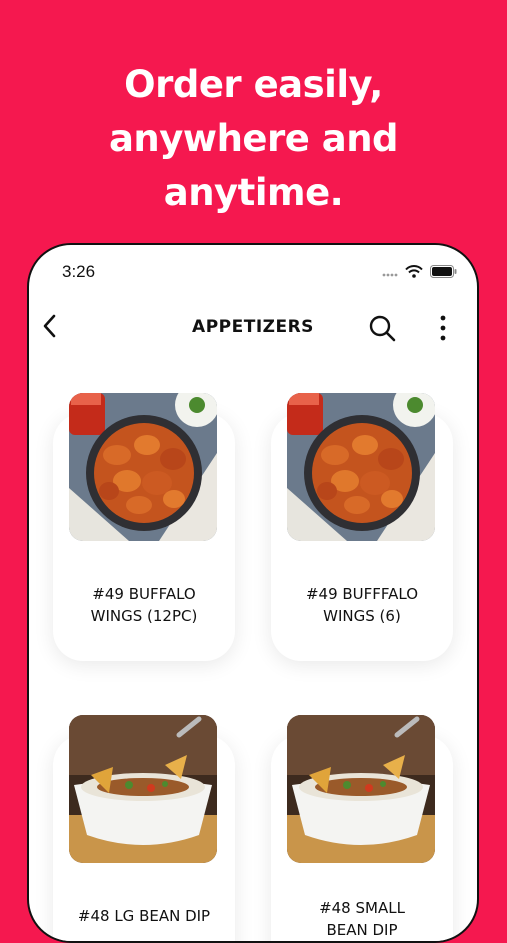 Image resolution: width=507 pixels, height=943 pixels. Describe the element at coordinates (144, 605) in the screenshot. I see `item-name: #49 BUFFALO WINGS (12PC)` at that location.